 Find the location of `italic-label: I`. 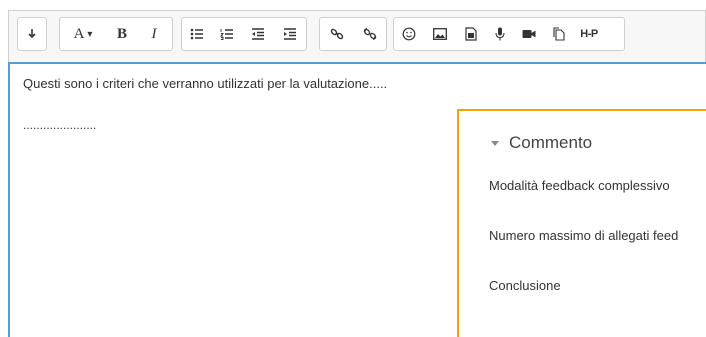

italic-label: I is located at coordinates (154, 33).